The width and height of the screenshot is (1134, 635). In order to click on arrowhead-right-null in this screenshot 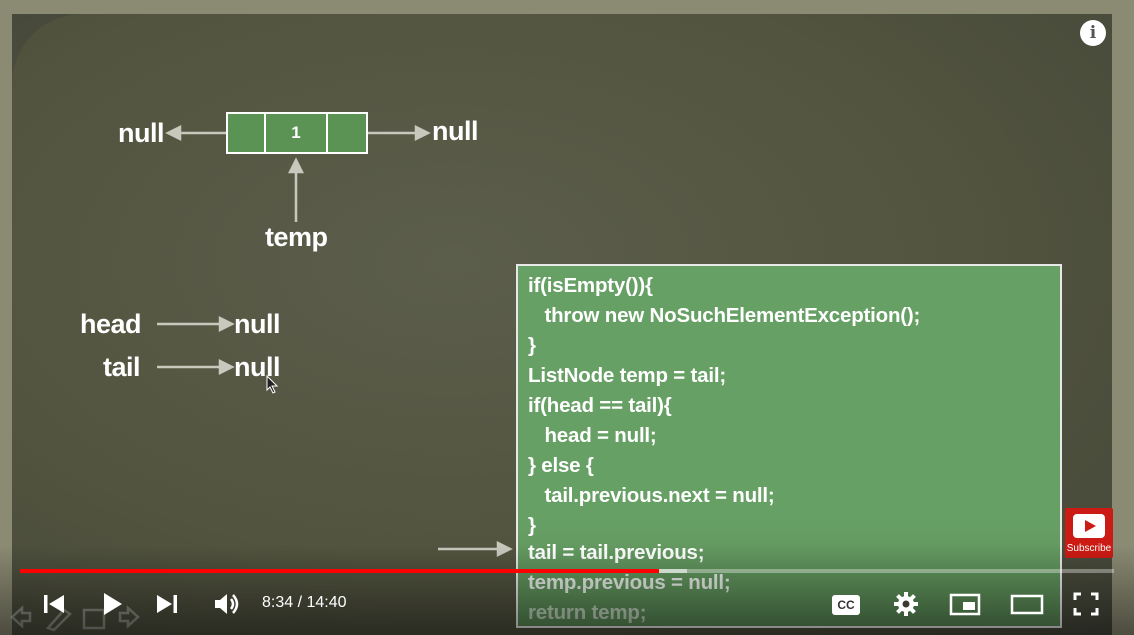, I will do `click(422, 133)`.